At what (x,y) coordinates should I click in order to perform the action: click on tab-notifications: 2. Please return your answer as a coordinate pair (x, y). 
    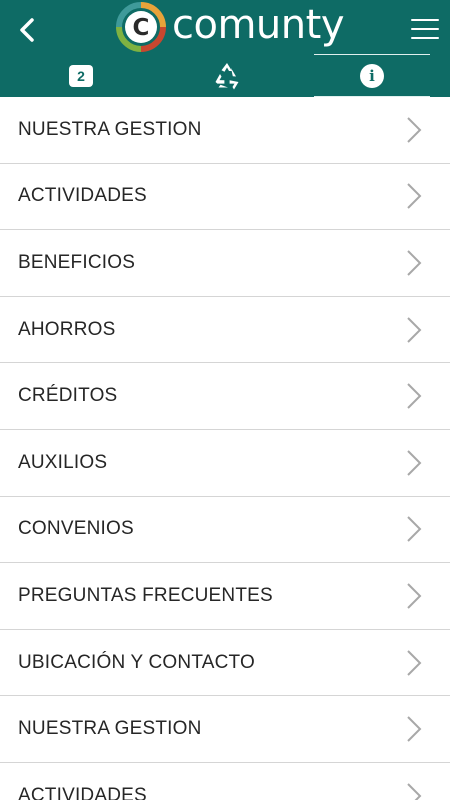
    Looking at the image, I should click on (81, 75).